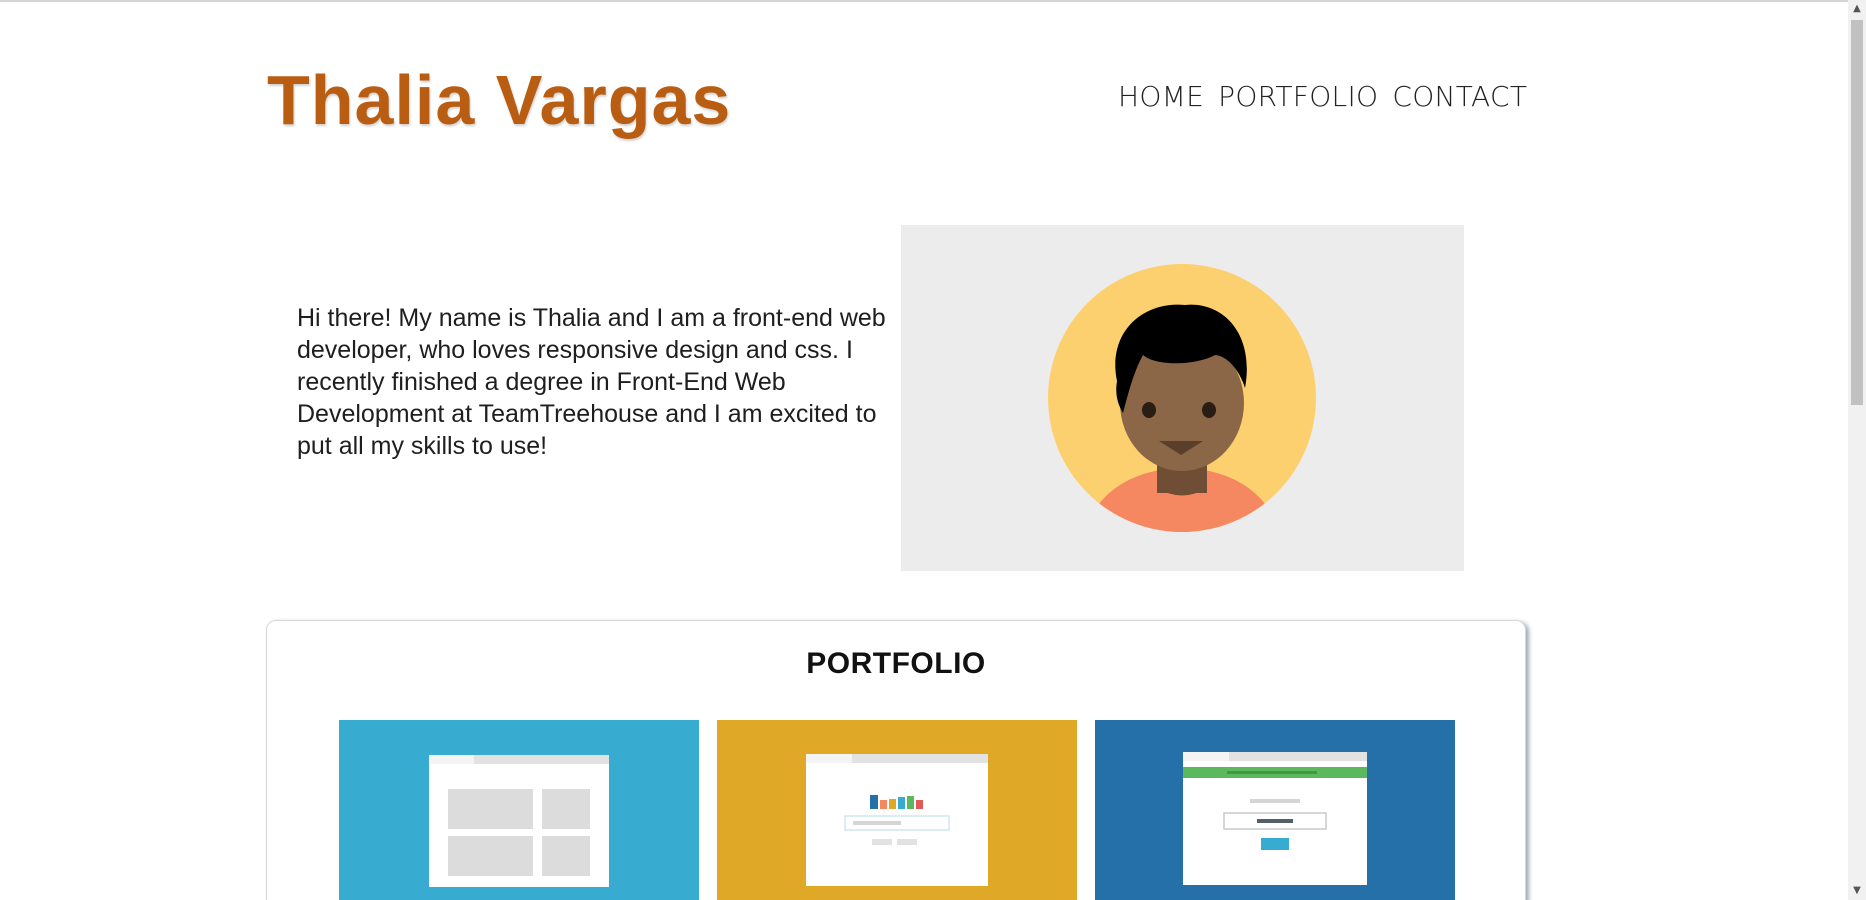 Image resolution: width=1866 pixels, height=900 pixels. Describe the element at coordinates (1161, 96) in the screenshot. I see `nav-home-link: HOME` at that location.